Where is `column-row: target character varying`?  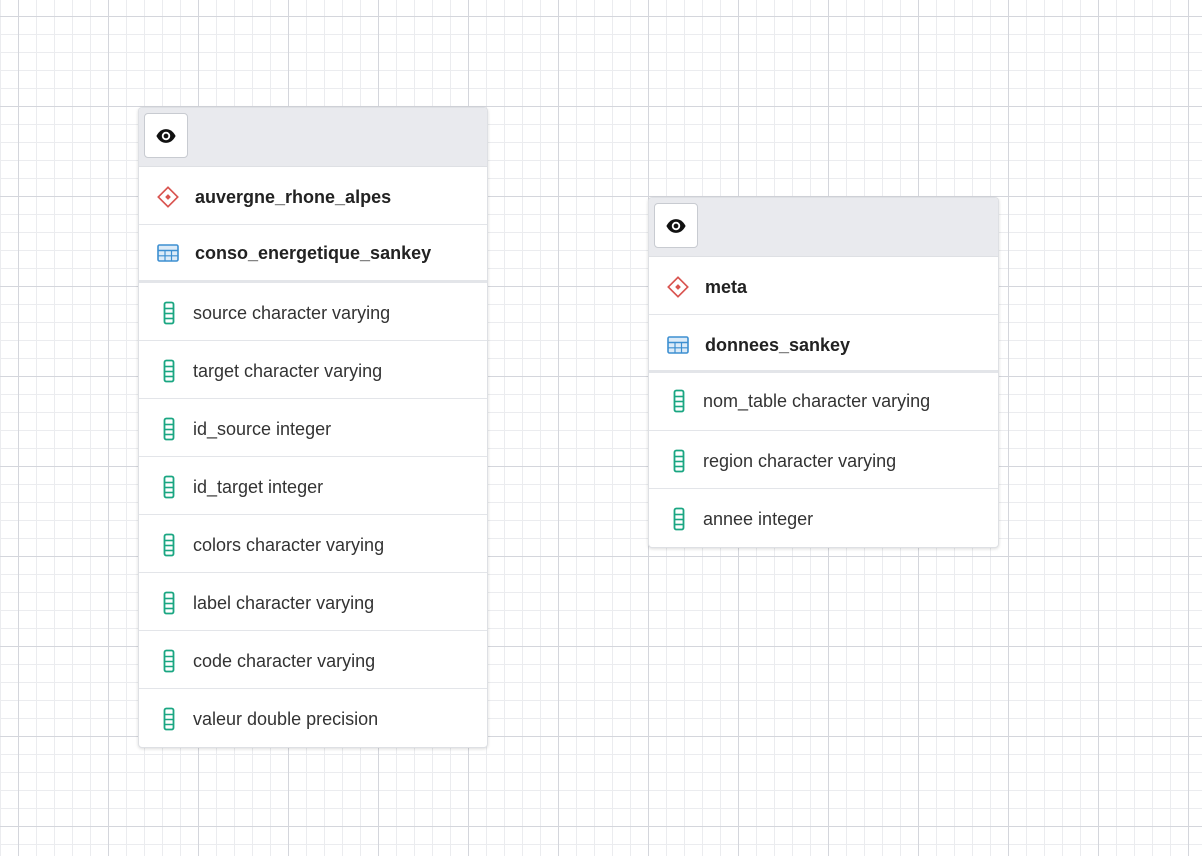
column-row: target character varying is located at coordinates (313, 370).